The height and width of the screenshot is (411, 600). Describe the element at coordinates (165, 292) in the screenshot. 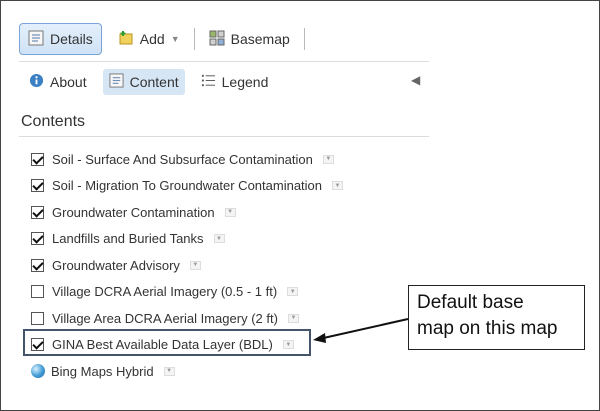

I see `layer-label: Village DCRA Aerial Imagery (0.5 - 1 ft)` at that location.